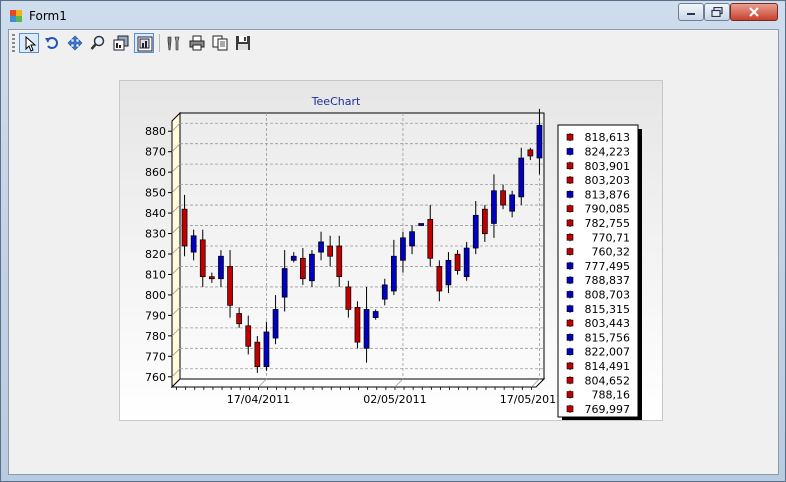 The width and height of the screenshot is (786, 482). What do you see at coordinates (608, 366) in the screenshot?
I see `legend-label: 814,491` at bounding box center [608, 366].